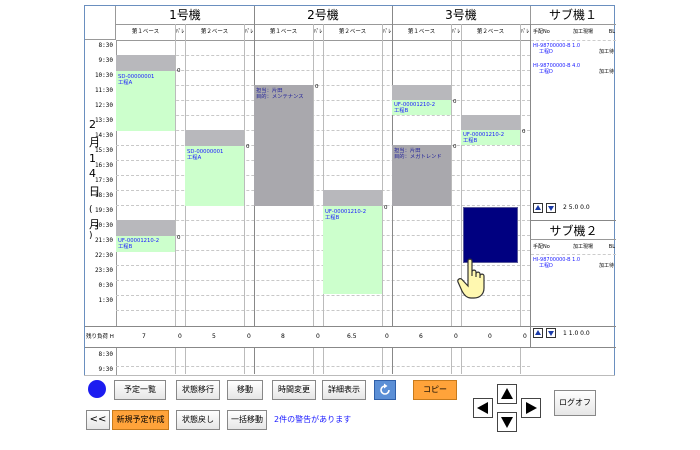  What do you see at coordinates (140, 390) in the screenshot?
I see `schedule-list-button: 予定一覧` at bounding box center [140, 390].